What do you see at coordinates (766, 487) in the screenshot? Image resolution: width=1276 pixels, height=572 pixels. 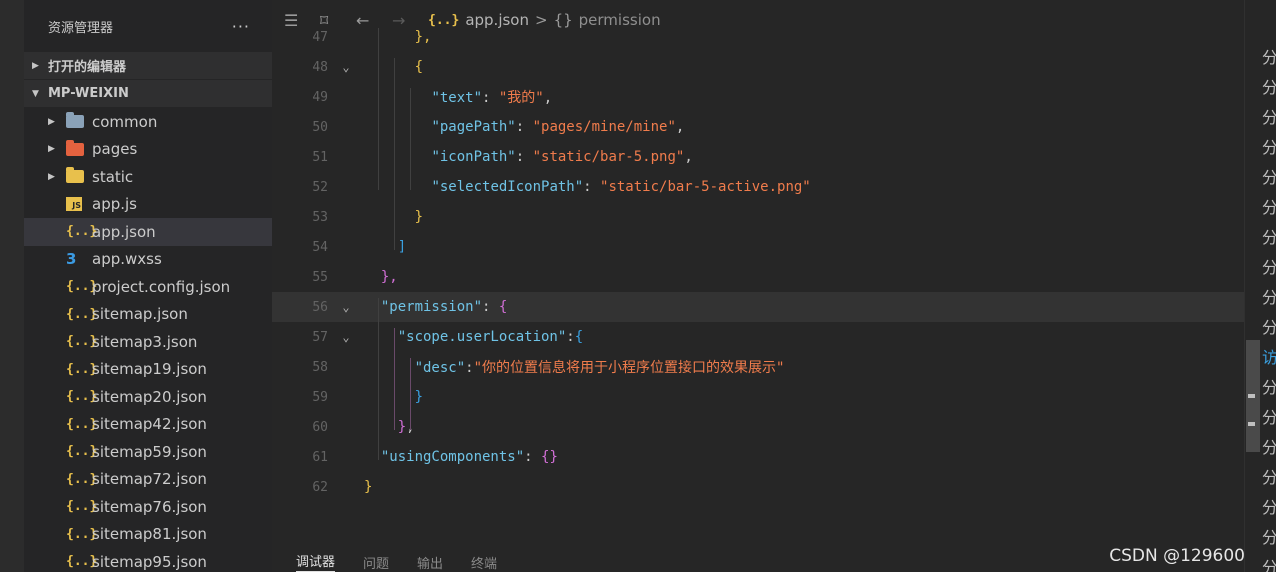 I see `code-line-62: 62}` at bounding box center [766, 487].